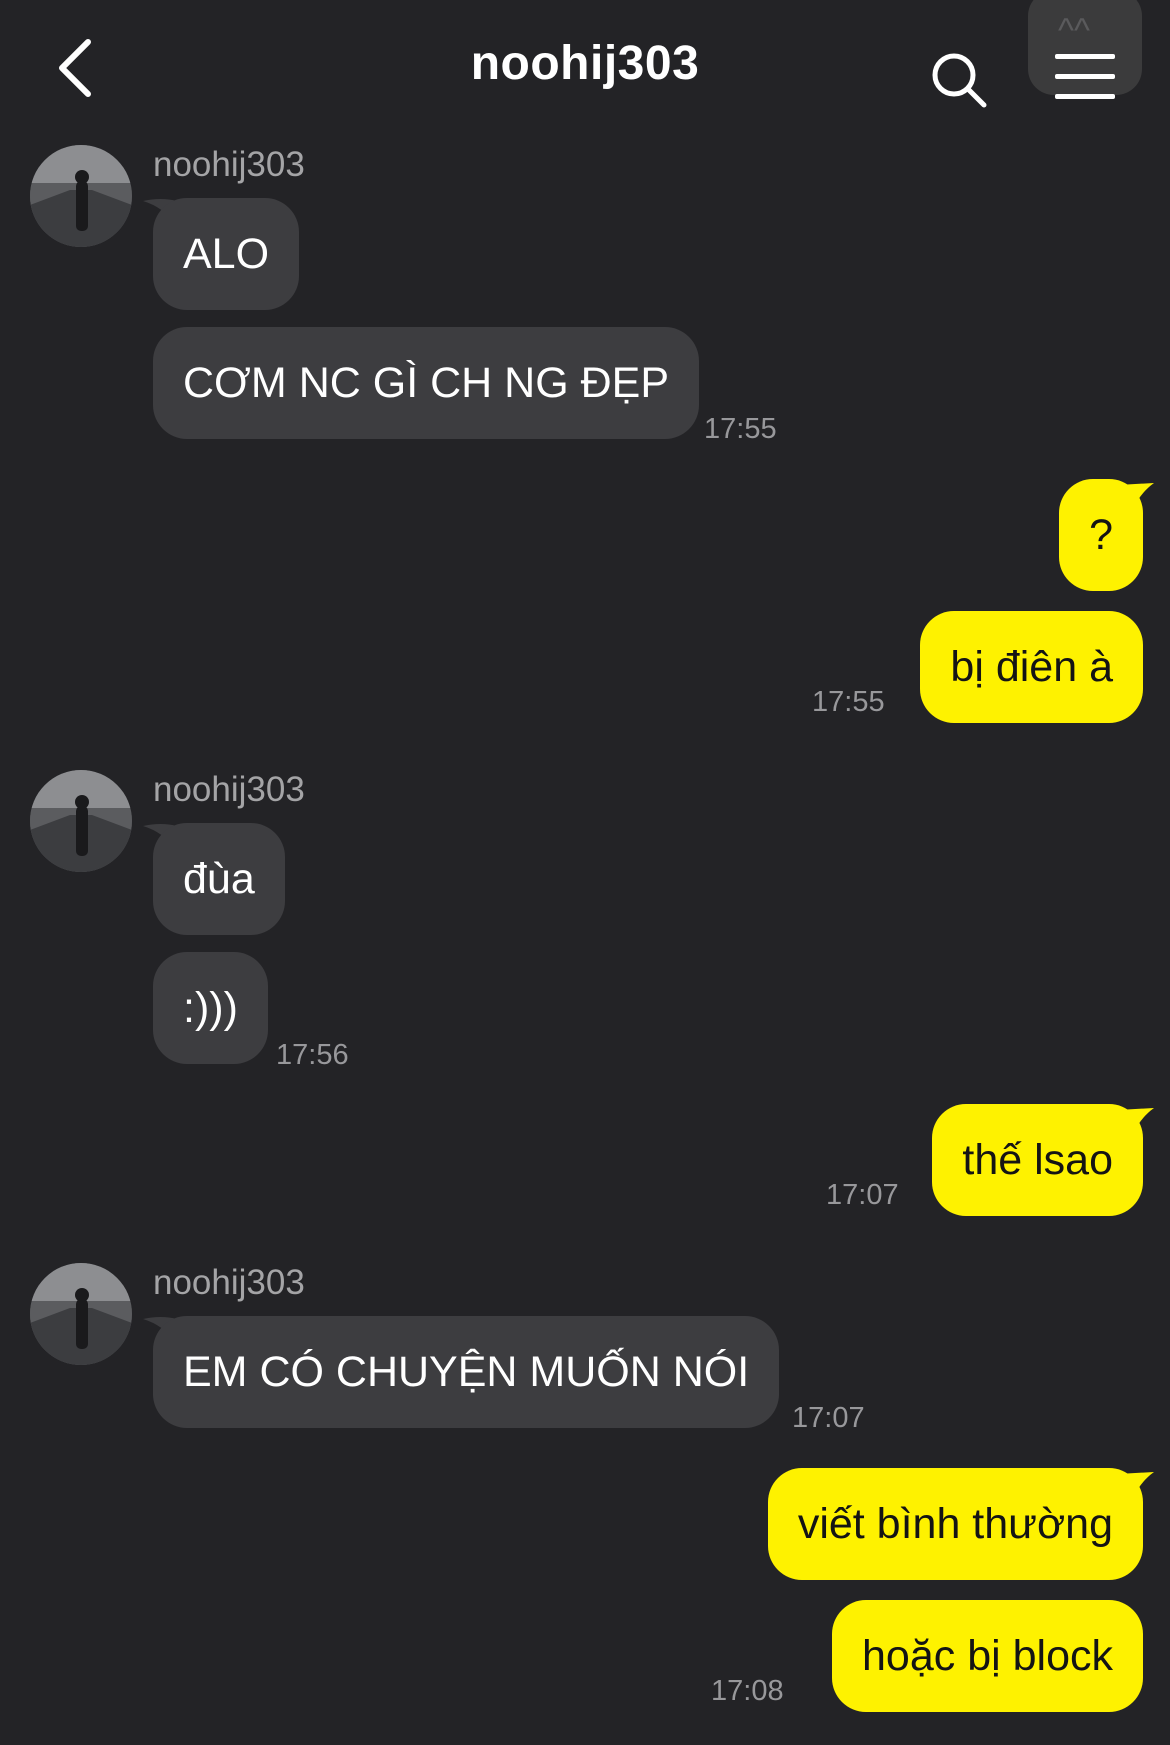 The height and width of the screenshot is (1745, 1170). I want to click on incoming-message-bubble: ALO, so click(226, 254).